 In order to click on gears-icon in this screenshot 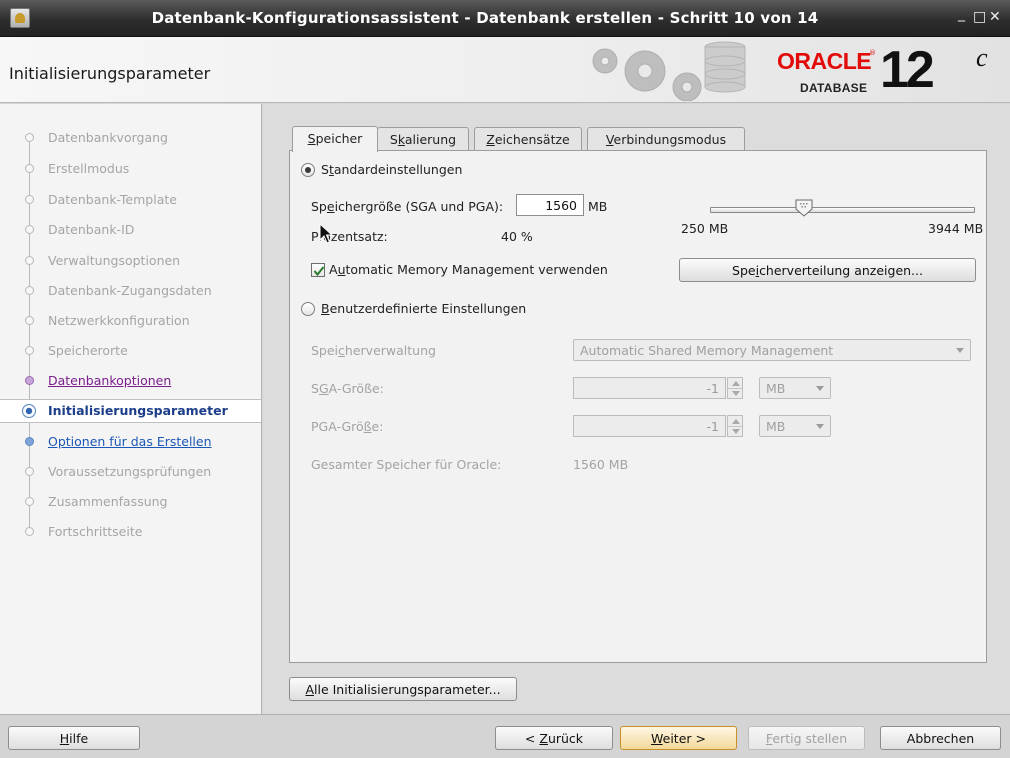, I will do `click(669, 71)`.